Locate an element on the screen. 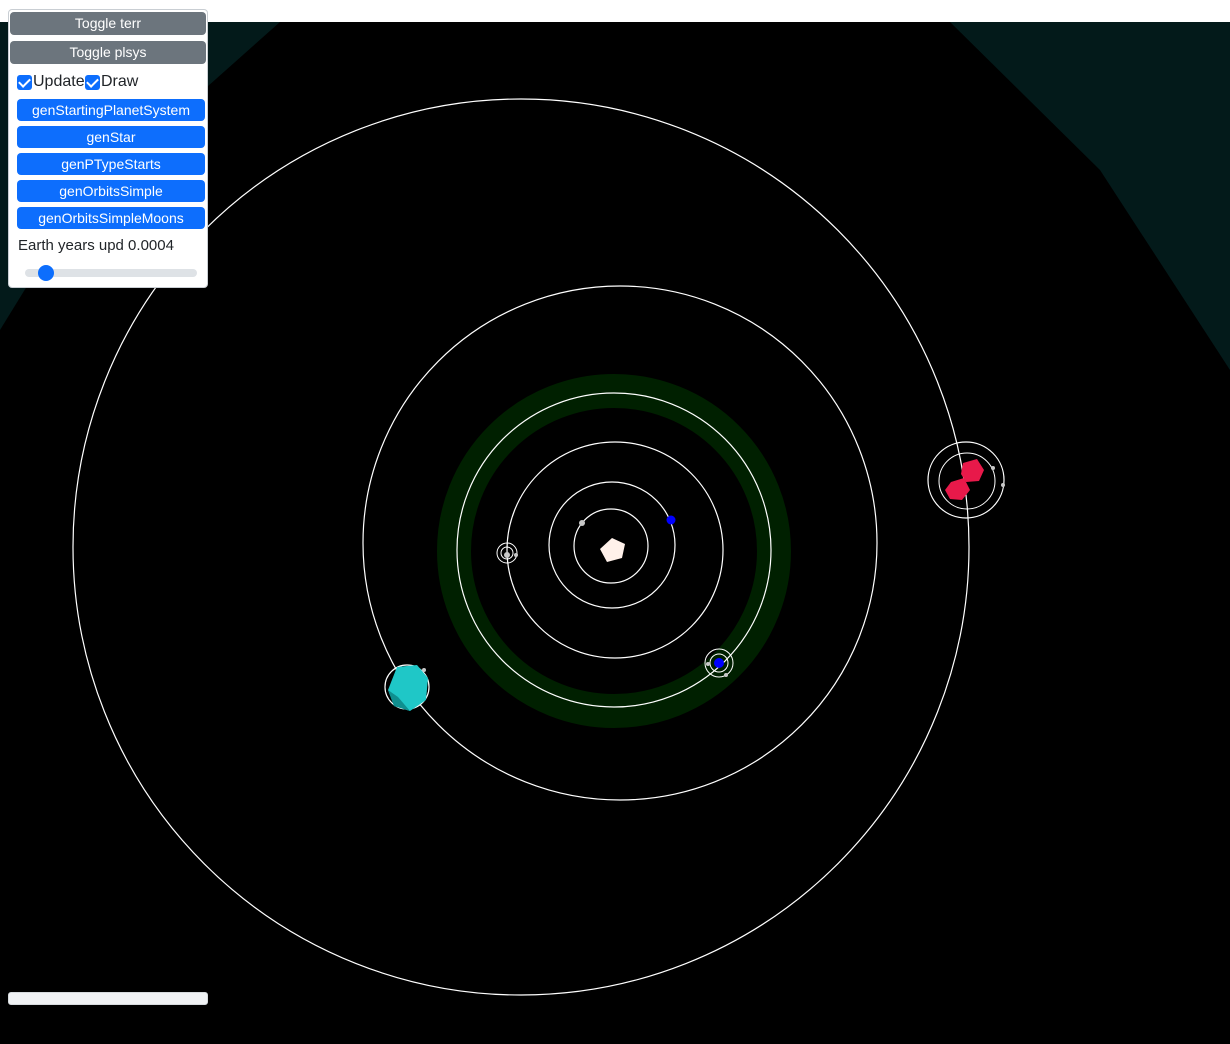 This screenshot has height=1044, width=1230. toggle-plsys-button: Toggle plsys is located at coordinates (108, 52).